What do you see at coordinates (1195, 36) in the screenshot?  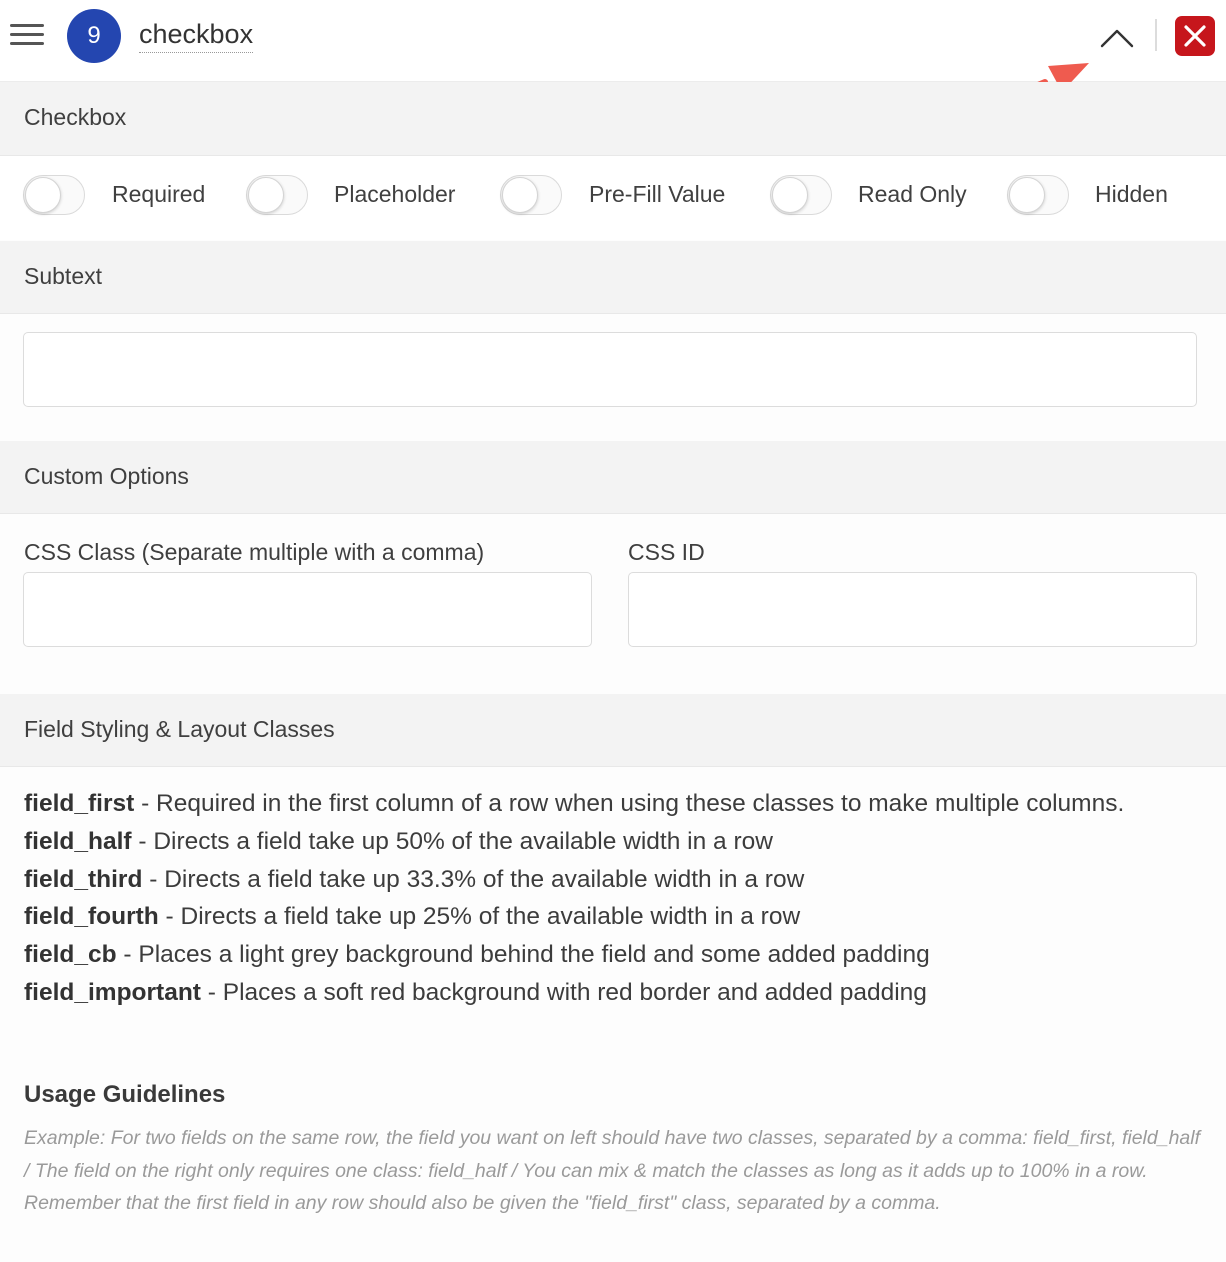 I see `close-x-icon` at bounding box center [1195, 36].